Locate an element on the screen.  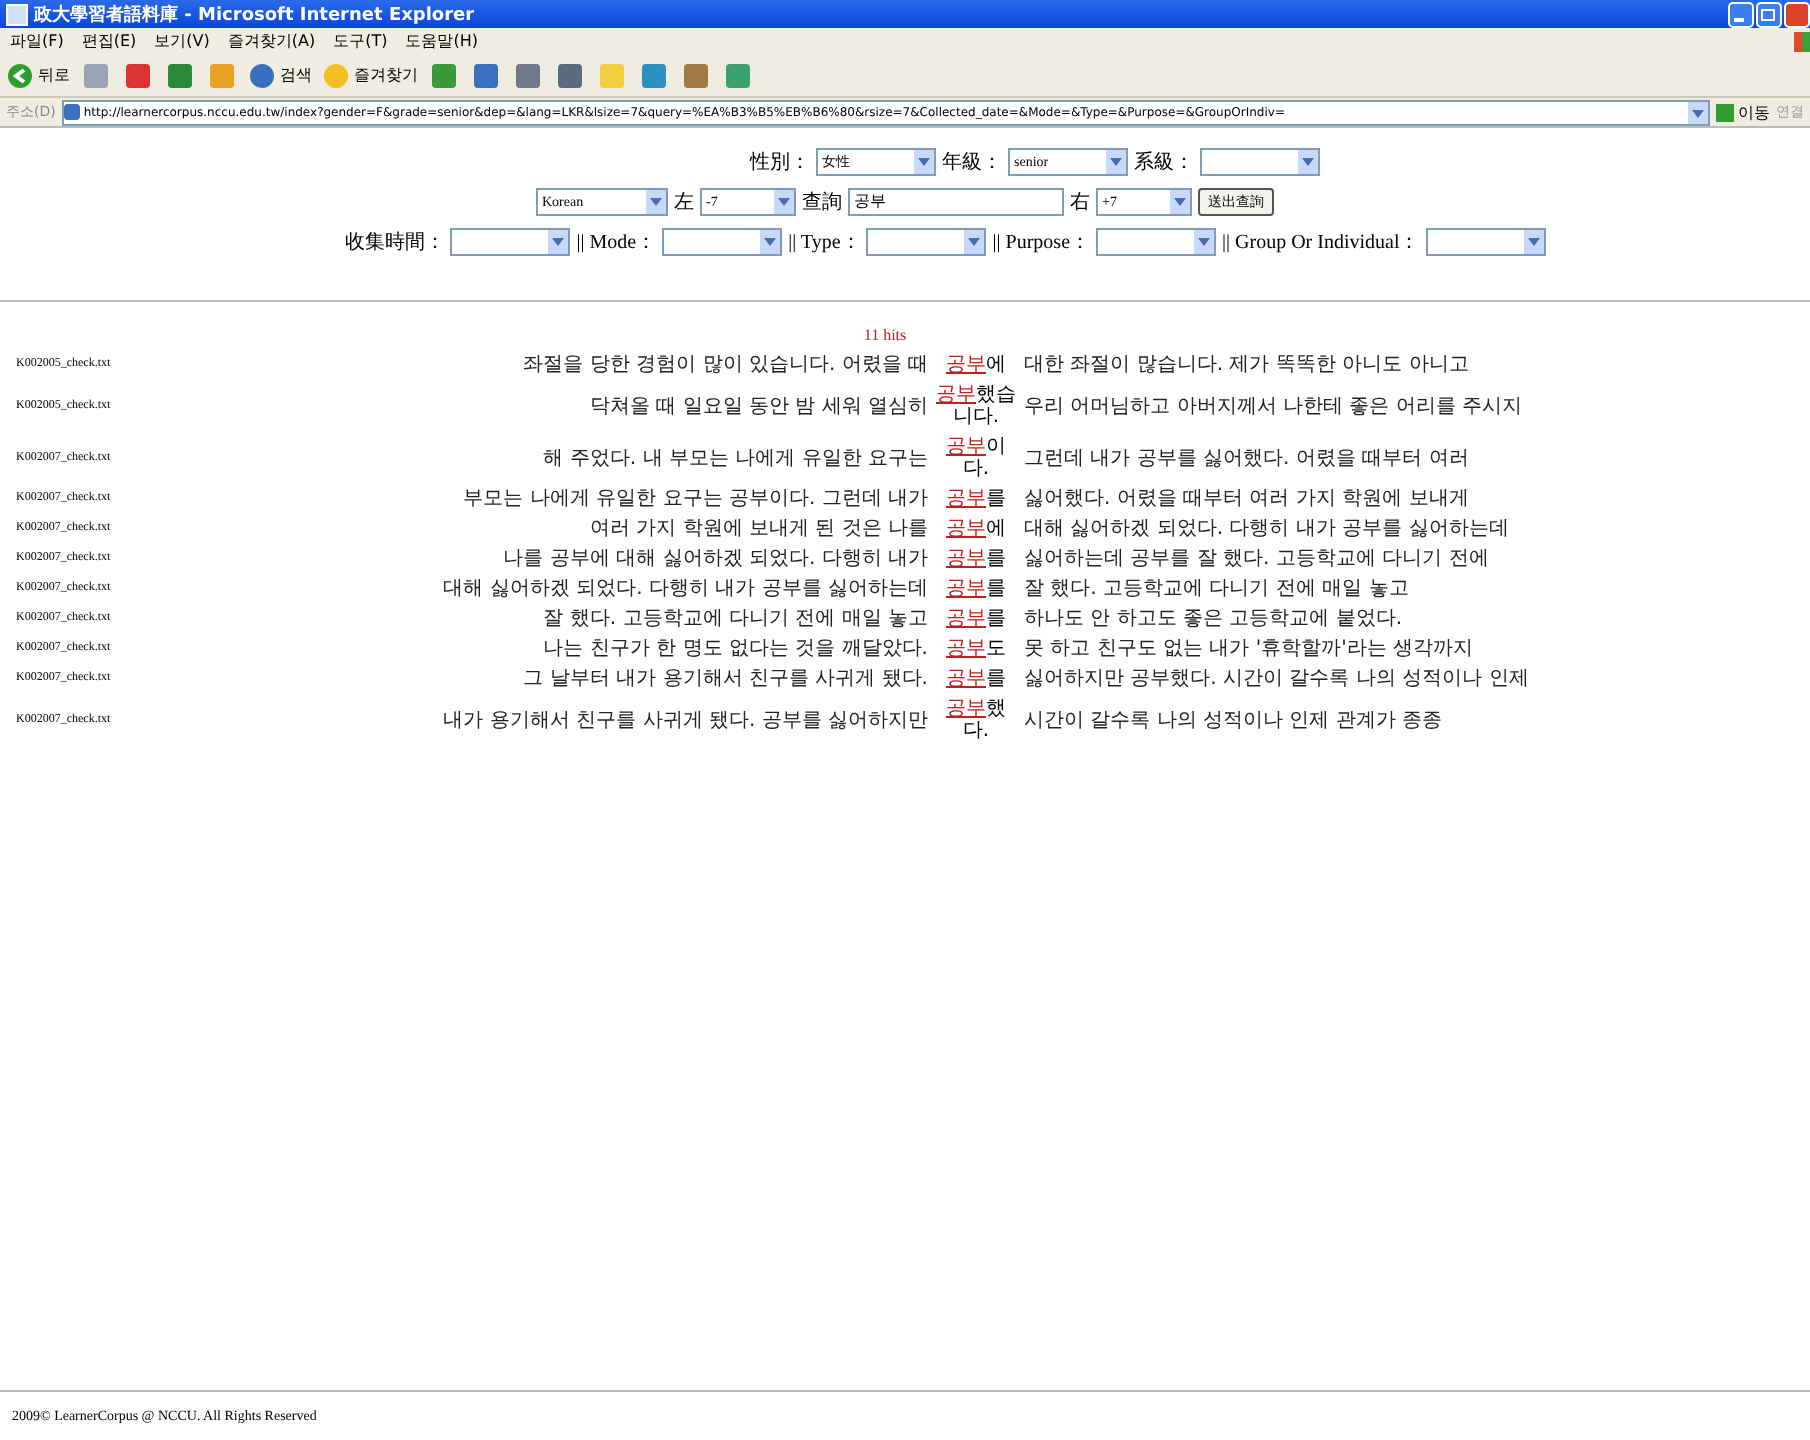
left-context: 부모는 나에게 유일한 요구는 공부이다. 그런데 내가 is located at coordinates (695, 500).